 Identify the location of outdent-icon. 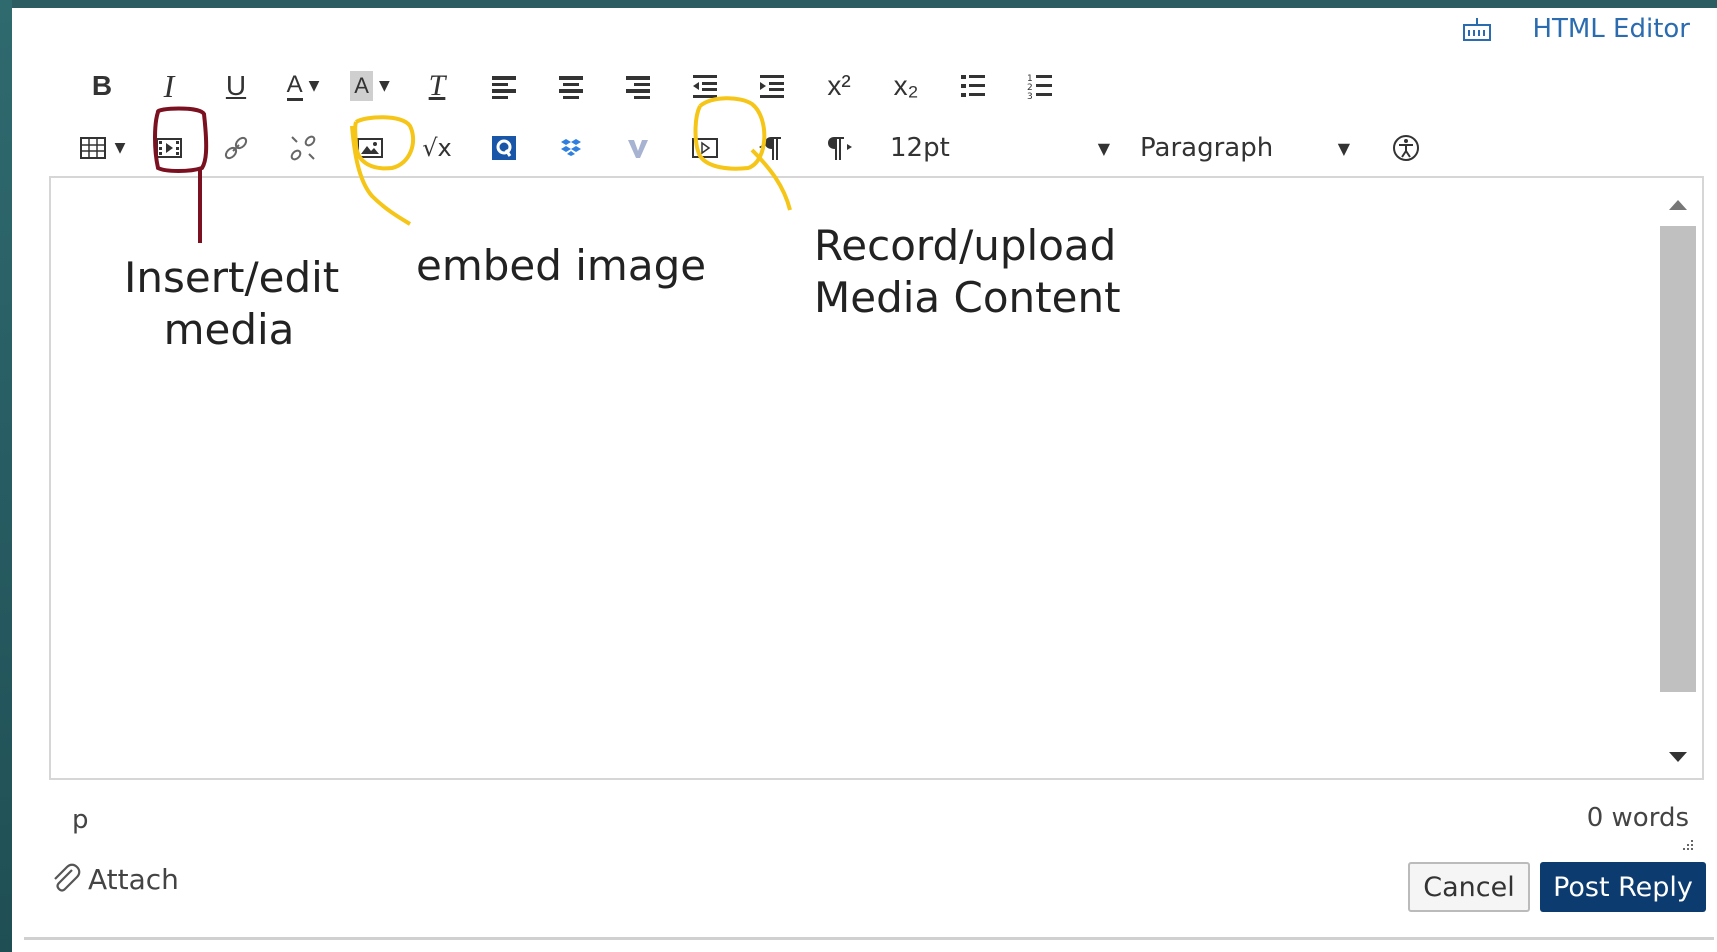
(705, 86).